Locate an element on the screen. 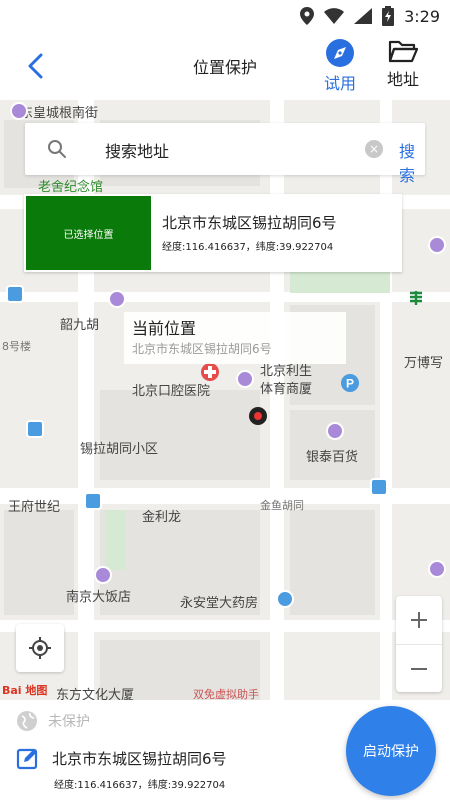  search-button: 搜索 is located at coordinates (412, 162).